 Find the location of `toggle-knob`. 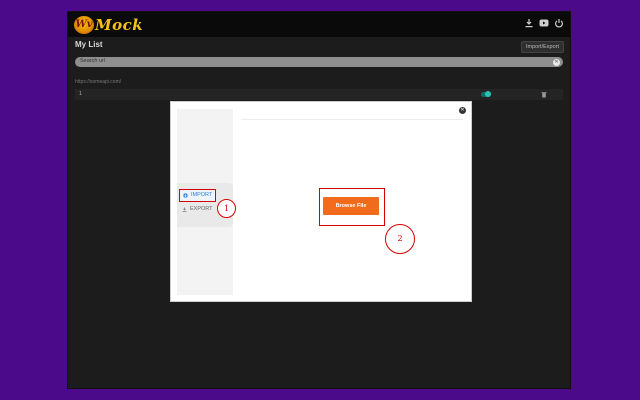

toggle-knob is located at coordinates (488, 94).